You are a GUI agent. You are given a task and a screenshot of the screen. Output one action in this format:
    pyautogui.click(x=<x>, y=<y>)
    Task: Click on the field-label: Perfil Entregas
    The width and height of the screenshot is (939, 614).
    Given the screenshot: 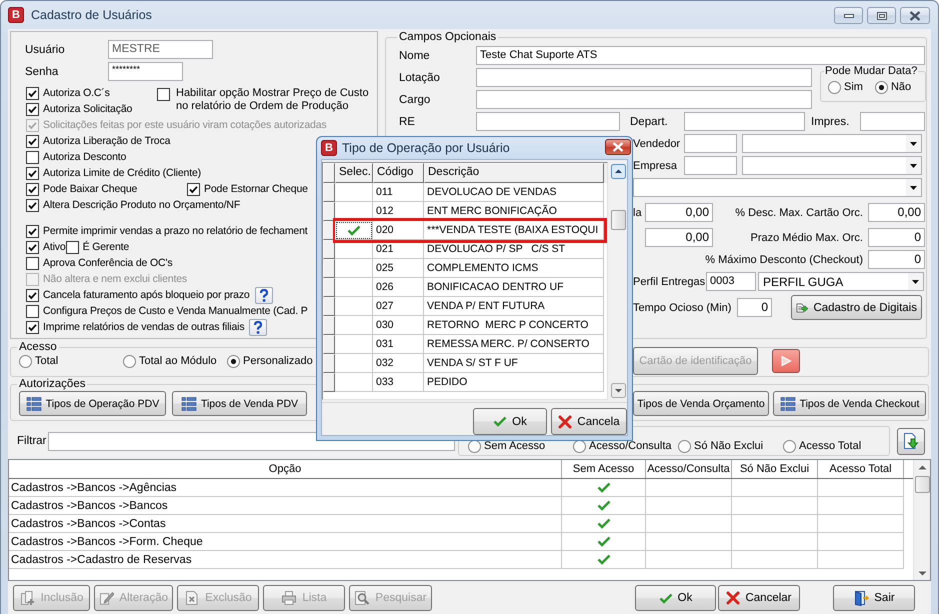 What is the action you would take?
    pyautogui.click(x=669, y=282)
    